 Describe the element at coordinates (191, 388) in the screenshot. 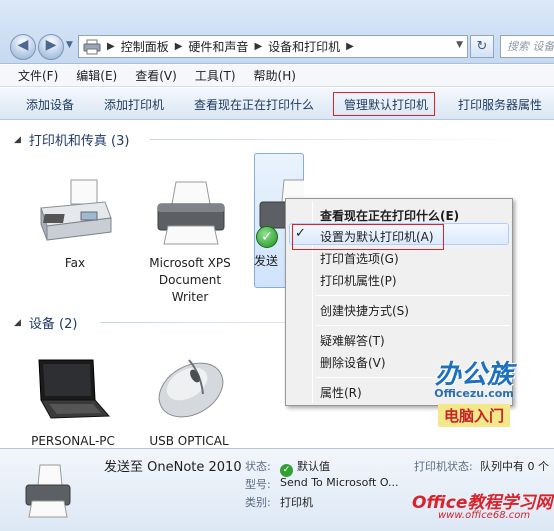

I see `mouse-icon` at that location.